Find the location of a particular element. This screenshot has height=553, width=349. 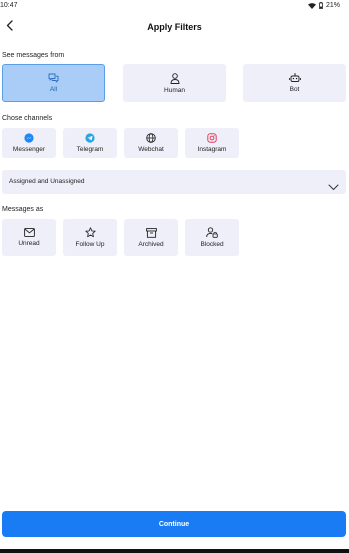

navigation-bar is located at coordinates (174, 551).